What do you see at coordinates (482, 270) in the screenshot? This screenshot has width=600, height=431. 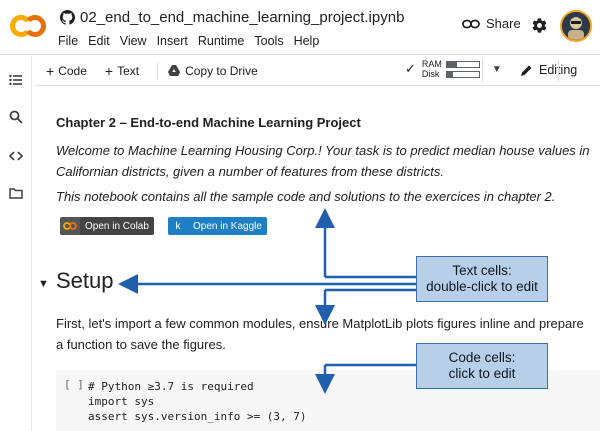 I see `text-cells-callout-line1: Text cells:` at bounding box center [482, 270].